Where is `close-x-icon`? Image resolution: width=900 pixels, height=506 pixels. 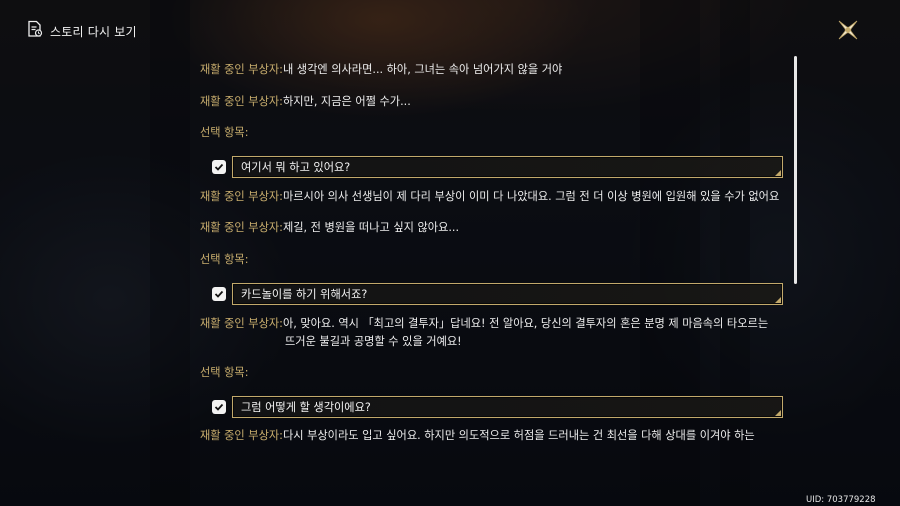
close-x-icon is located at coordinates (848, 30).